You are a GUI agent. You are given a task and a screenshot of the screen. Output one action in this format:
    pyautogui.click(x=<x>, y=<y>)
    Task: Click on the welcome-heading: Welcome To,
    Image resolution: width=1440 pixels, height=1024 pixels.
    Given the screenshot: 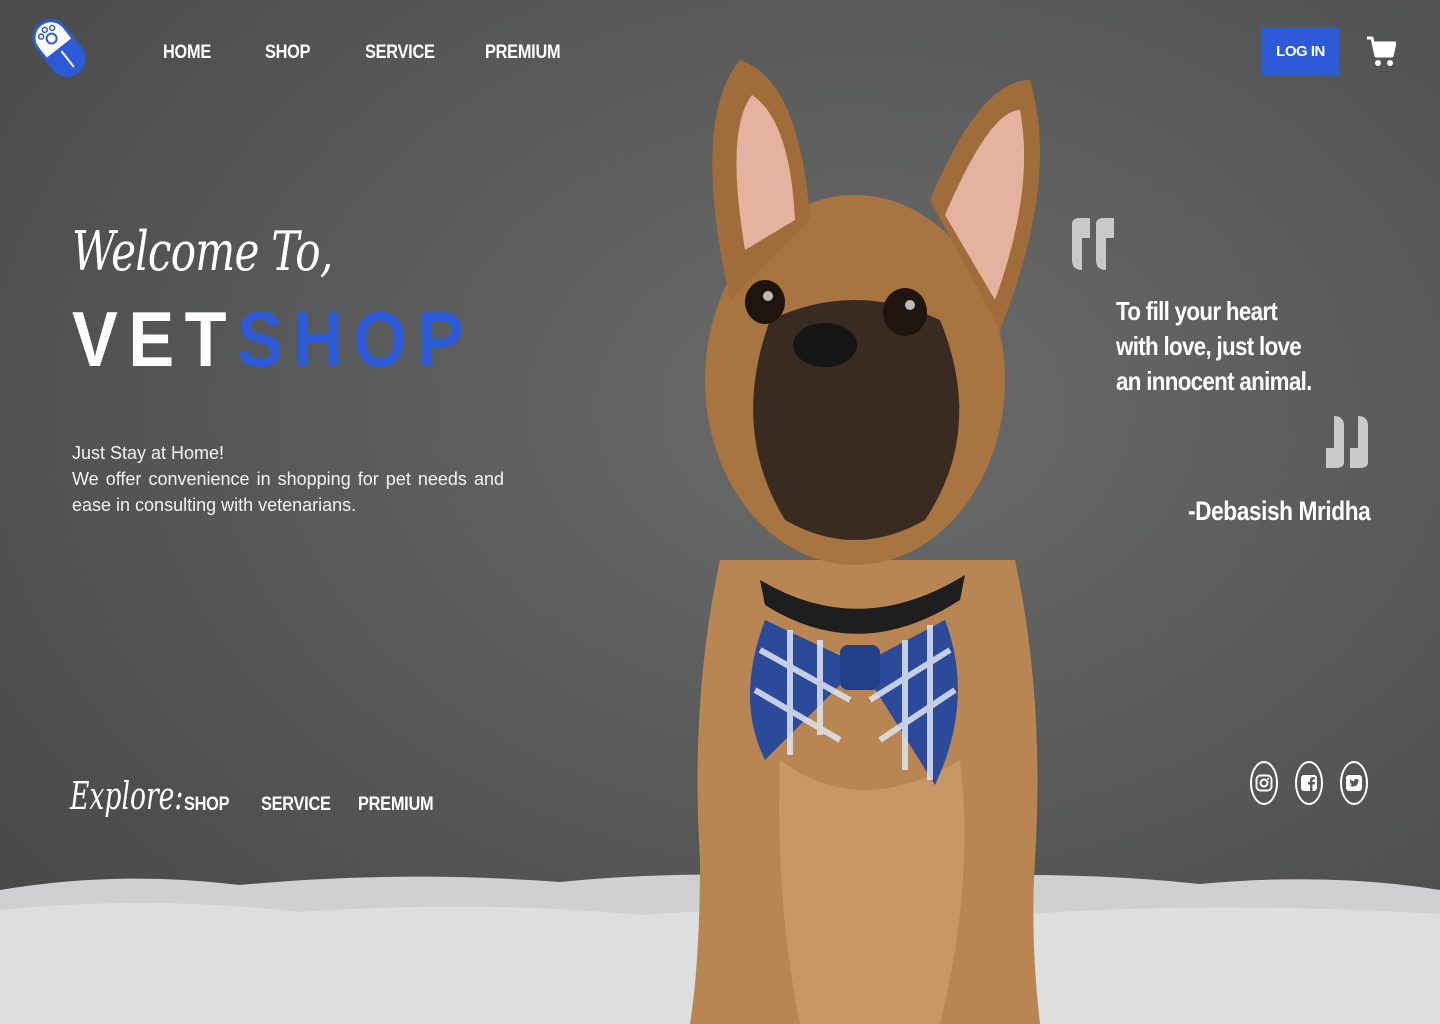 What is the action you would take?
    pyautogui.click(x=202, y=251)
    